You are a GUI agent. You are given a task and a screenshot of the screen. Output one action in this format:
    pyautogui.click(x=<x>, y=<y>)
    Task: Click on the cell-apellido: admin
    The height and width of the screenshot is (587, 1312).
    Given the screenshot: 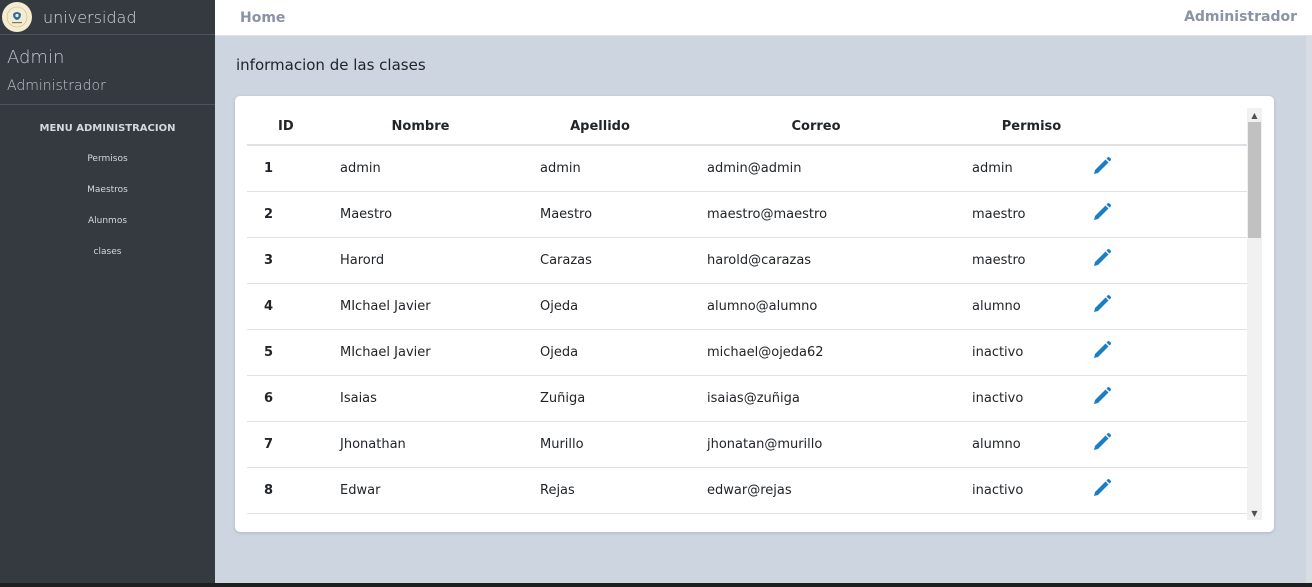 What is the action you would take?
    pyautogui.click(x=600, y=168)
    